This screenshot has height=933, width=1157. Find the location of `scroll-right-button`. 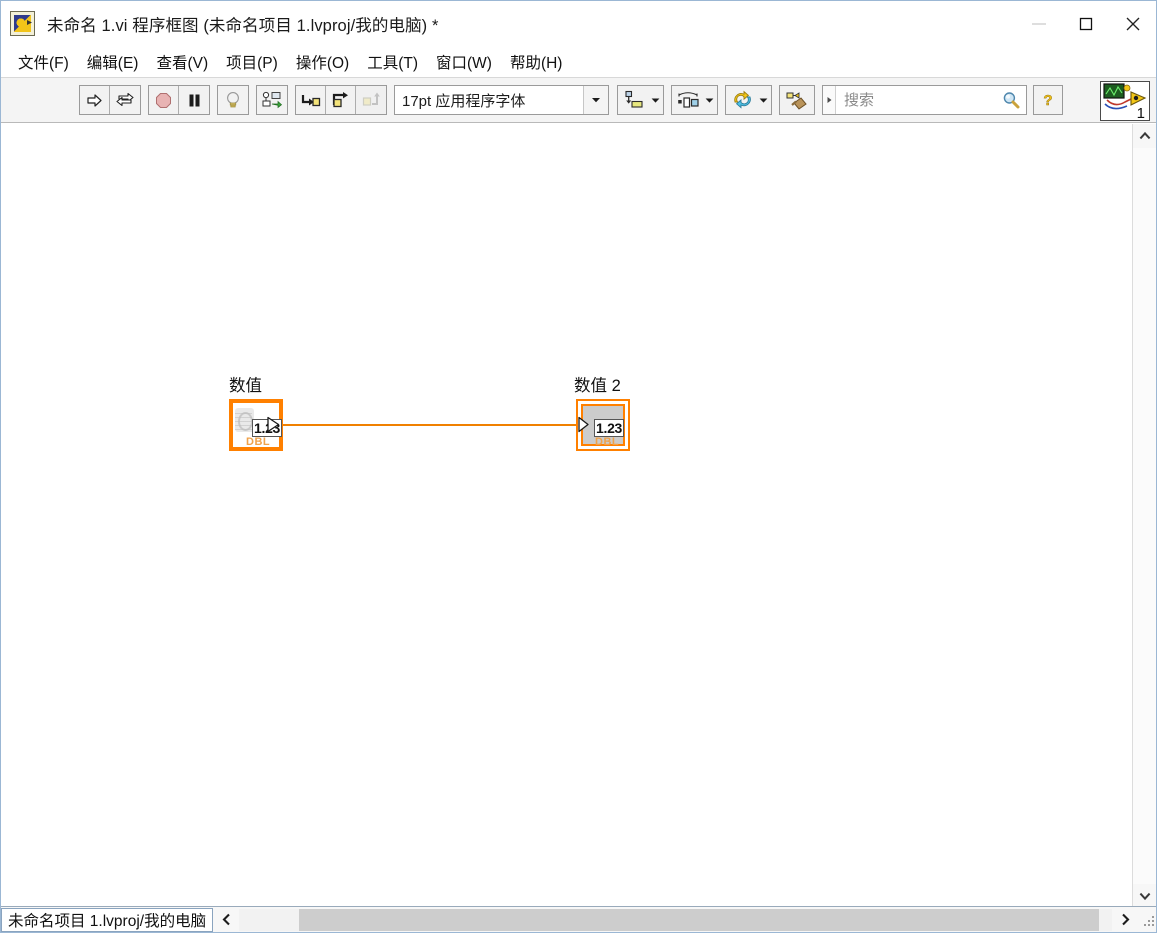

scroll-right-button is located at coordinates (1125, 919).